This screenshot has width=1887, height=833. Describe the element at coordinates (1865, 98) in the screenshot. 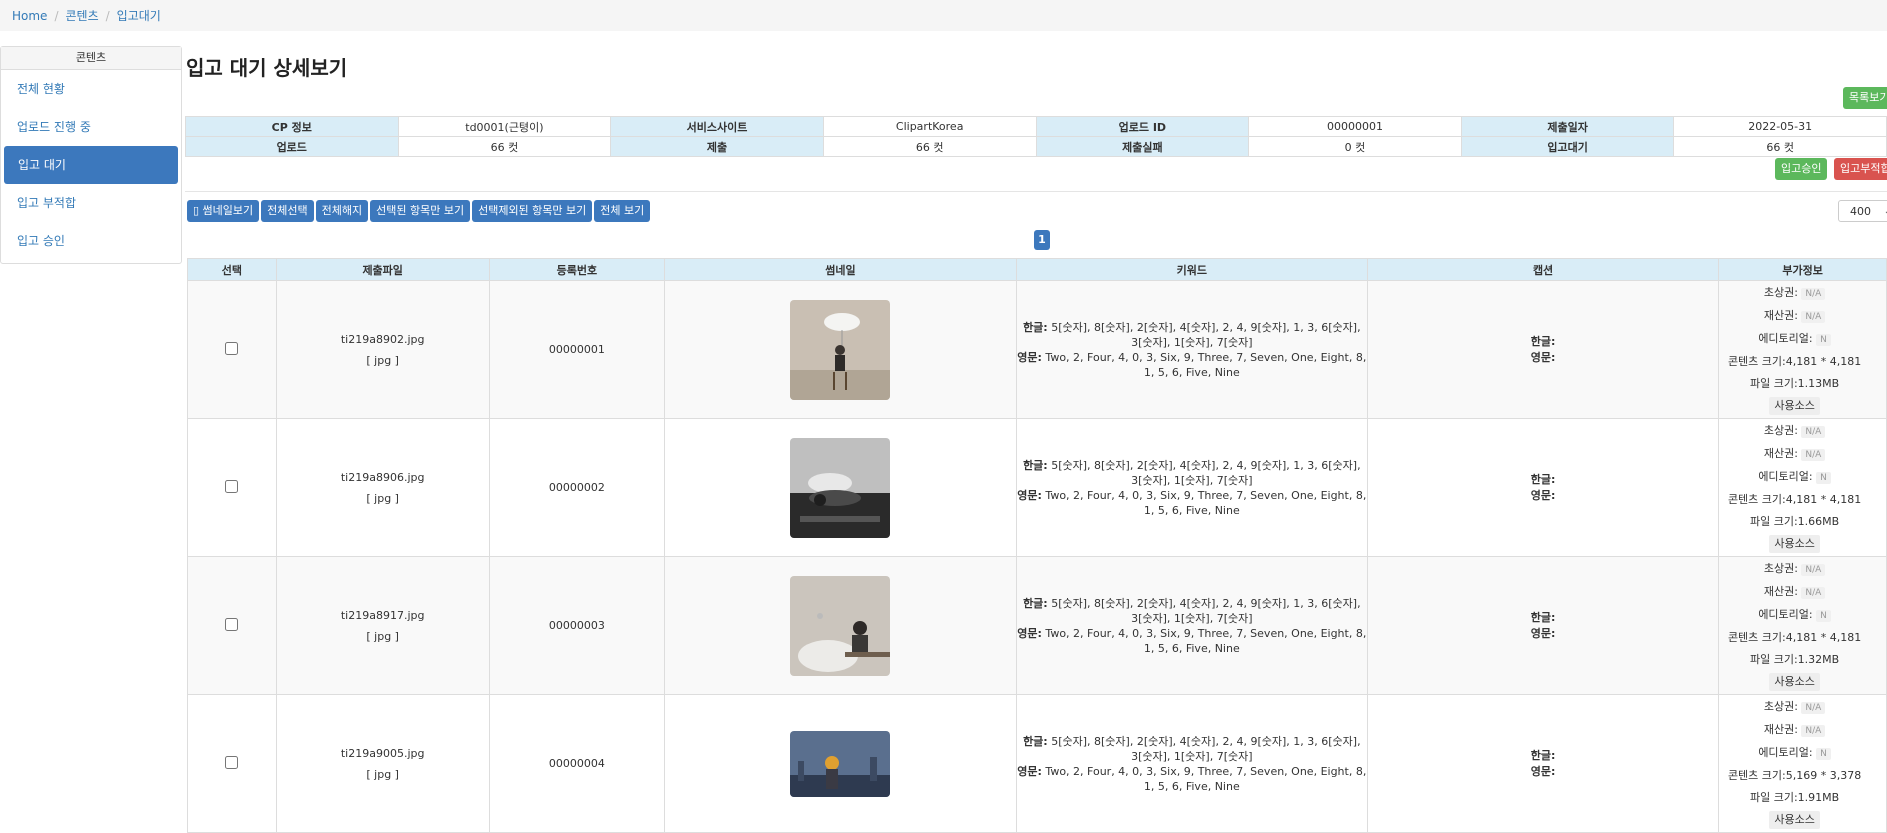

I see `list-button: 목록보기` at that location.